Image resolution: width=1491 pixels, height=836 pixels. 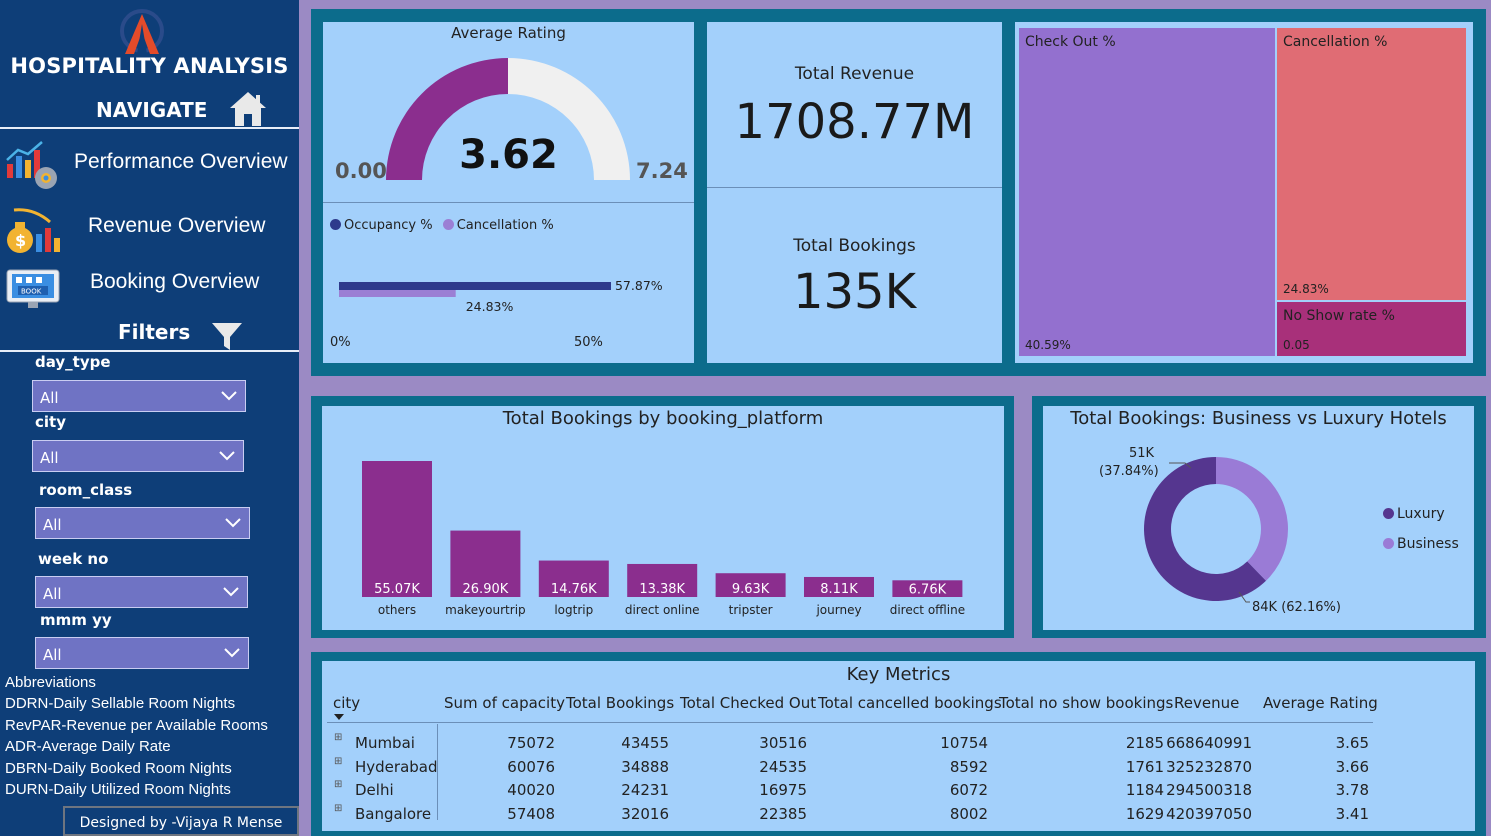 I want to click on table-cell: 24231, so click(x=645, y=790).